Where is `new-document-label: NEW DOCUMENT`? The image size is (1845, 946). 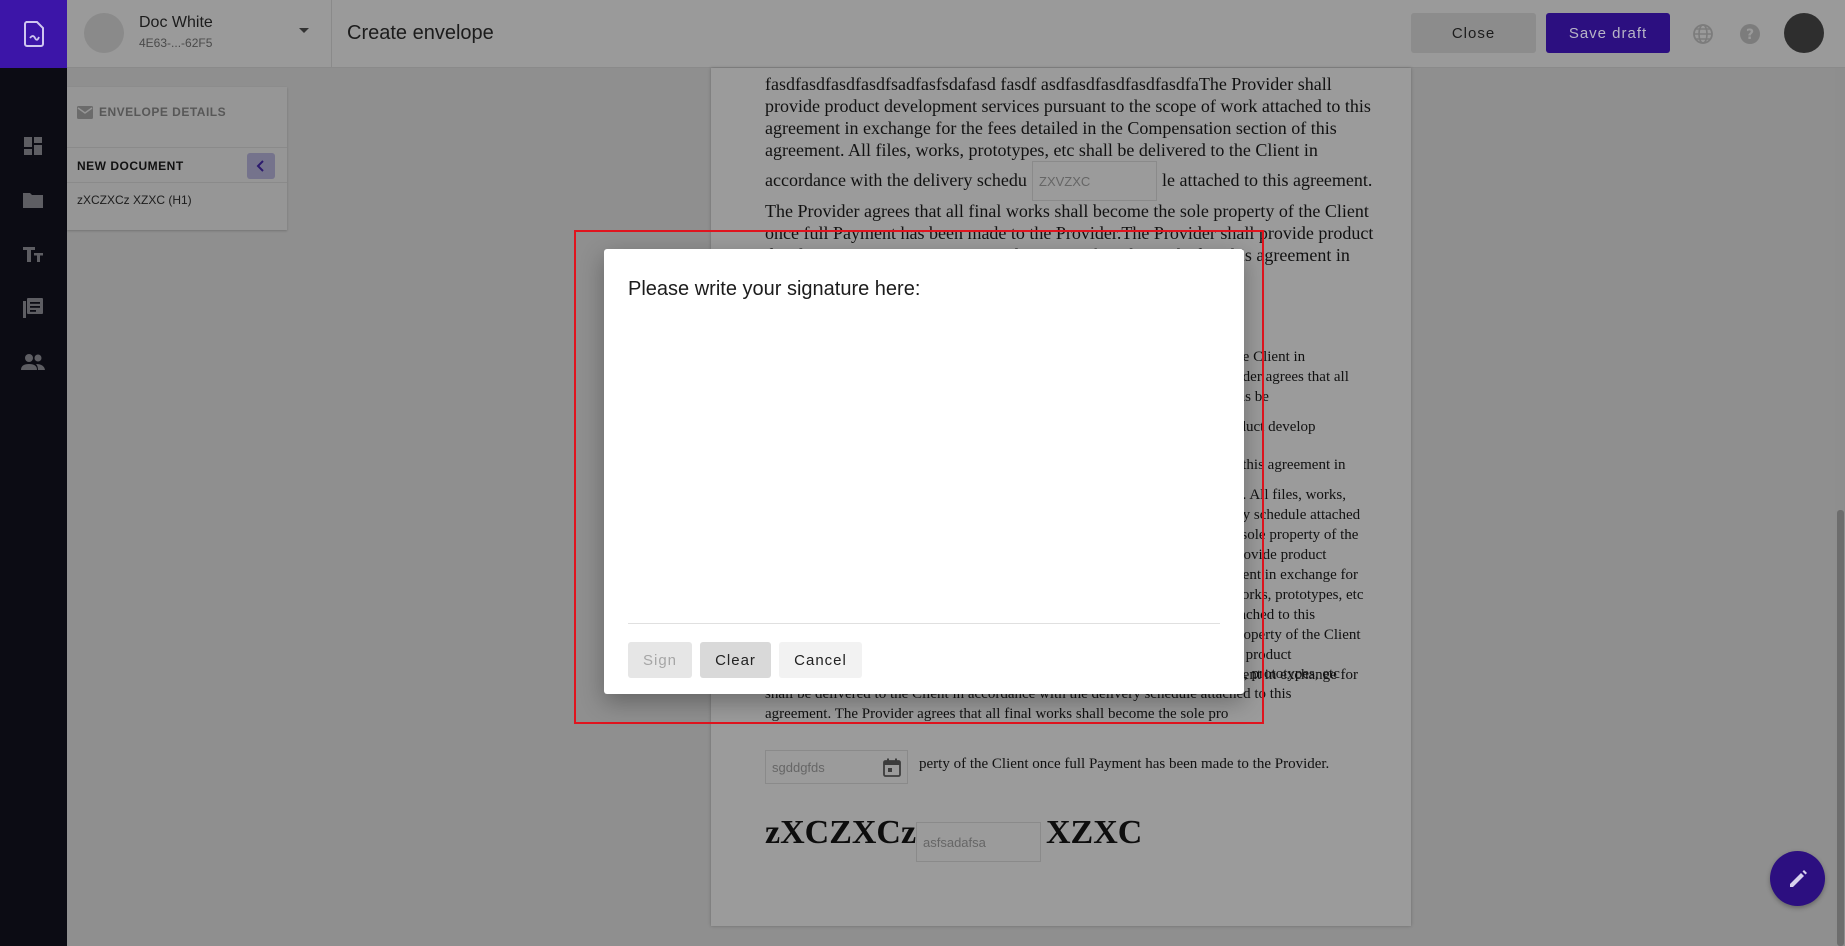
new-document-label: NEW DOCUMENT is located at coordinates (130, 166).